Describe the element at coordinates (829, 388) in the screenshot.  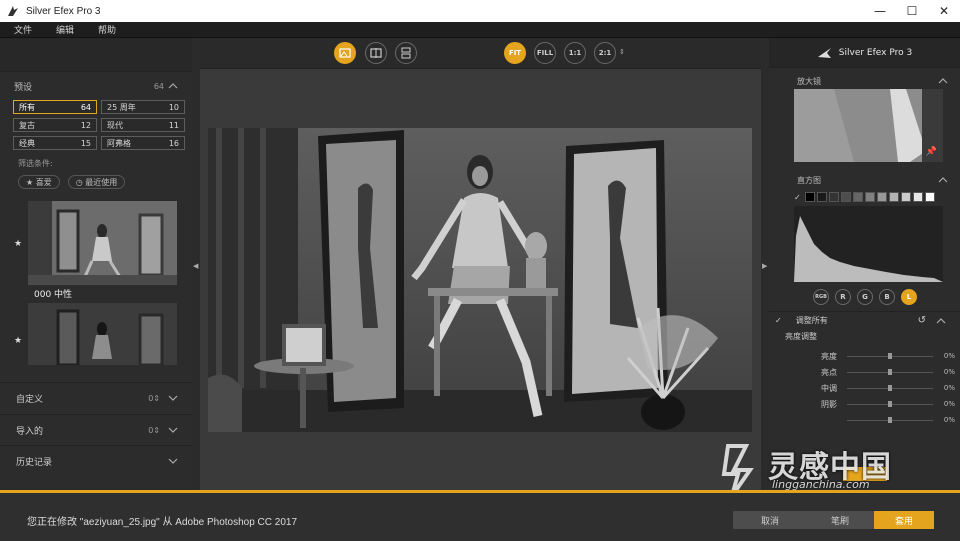
I see `slider-label: 中调` at that location.